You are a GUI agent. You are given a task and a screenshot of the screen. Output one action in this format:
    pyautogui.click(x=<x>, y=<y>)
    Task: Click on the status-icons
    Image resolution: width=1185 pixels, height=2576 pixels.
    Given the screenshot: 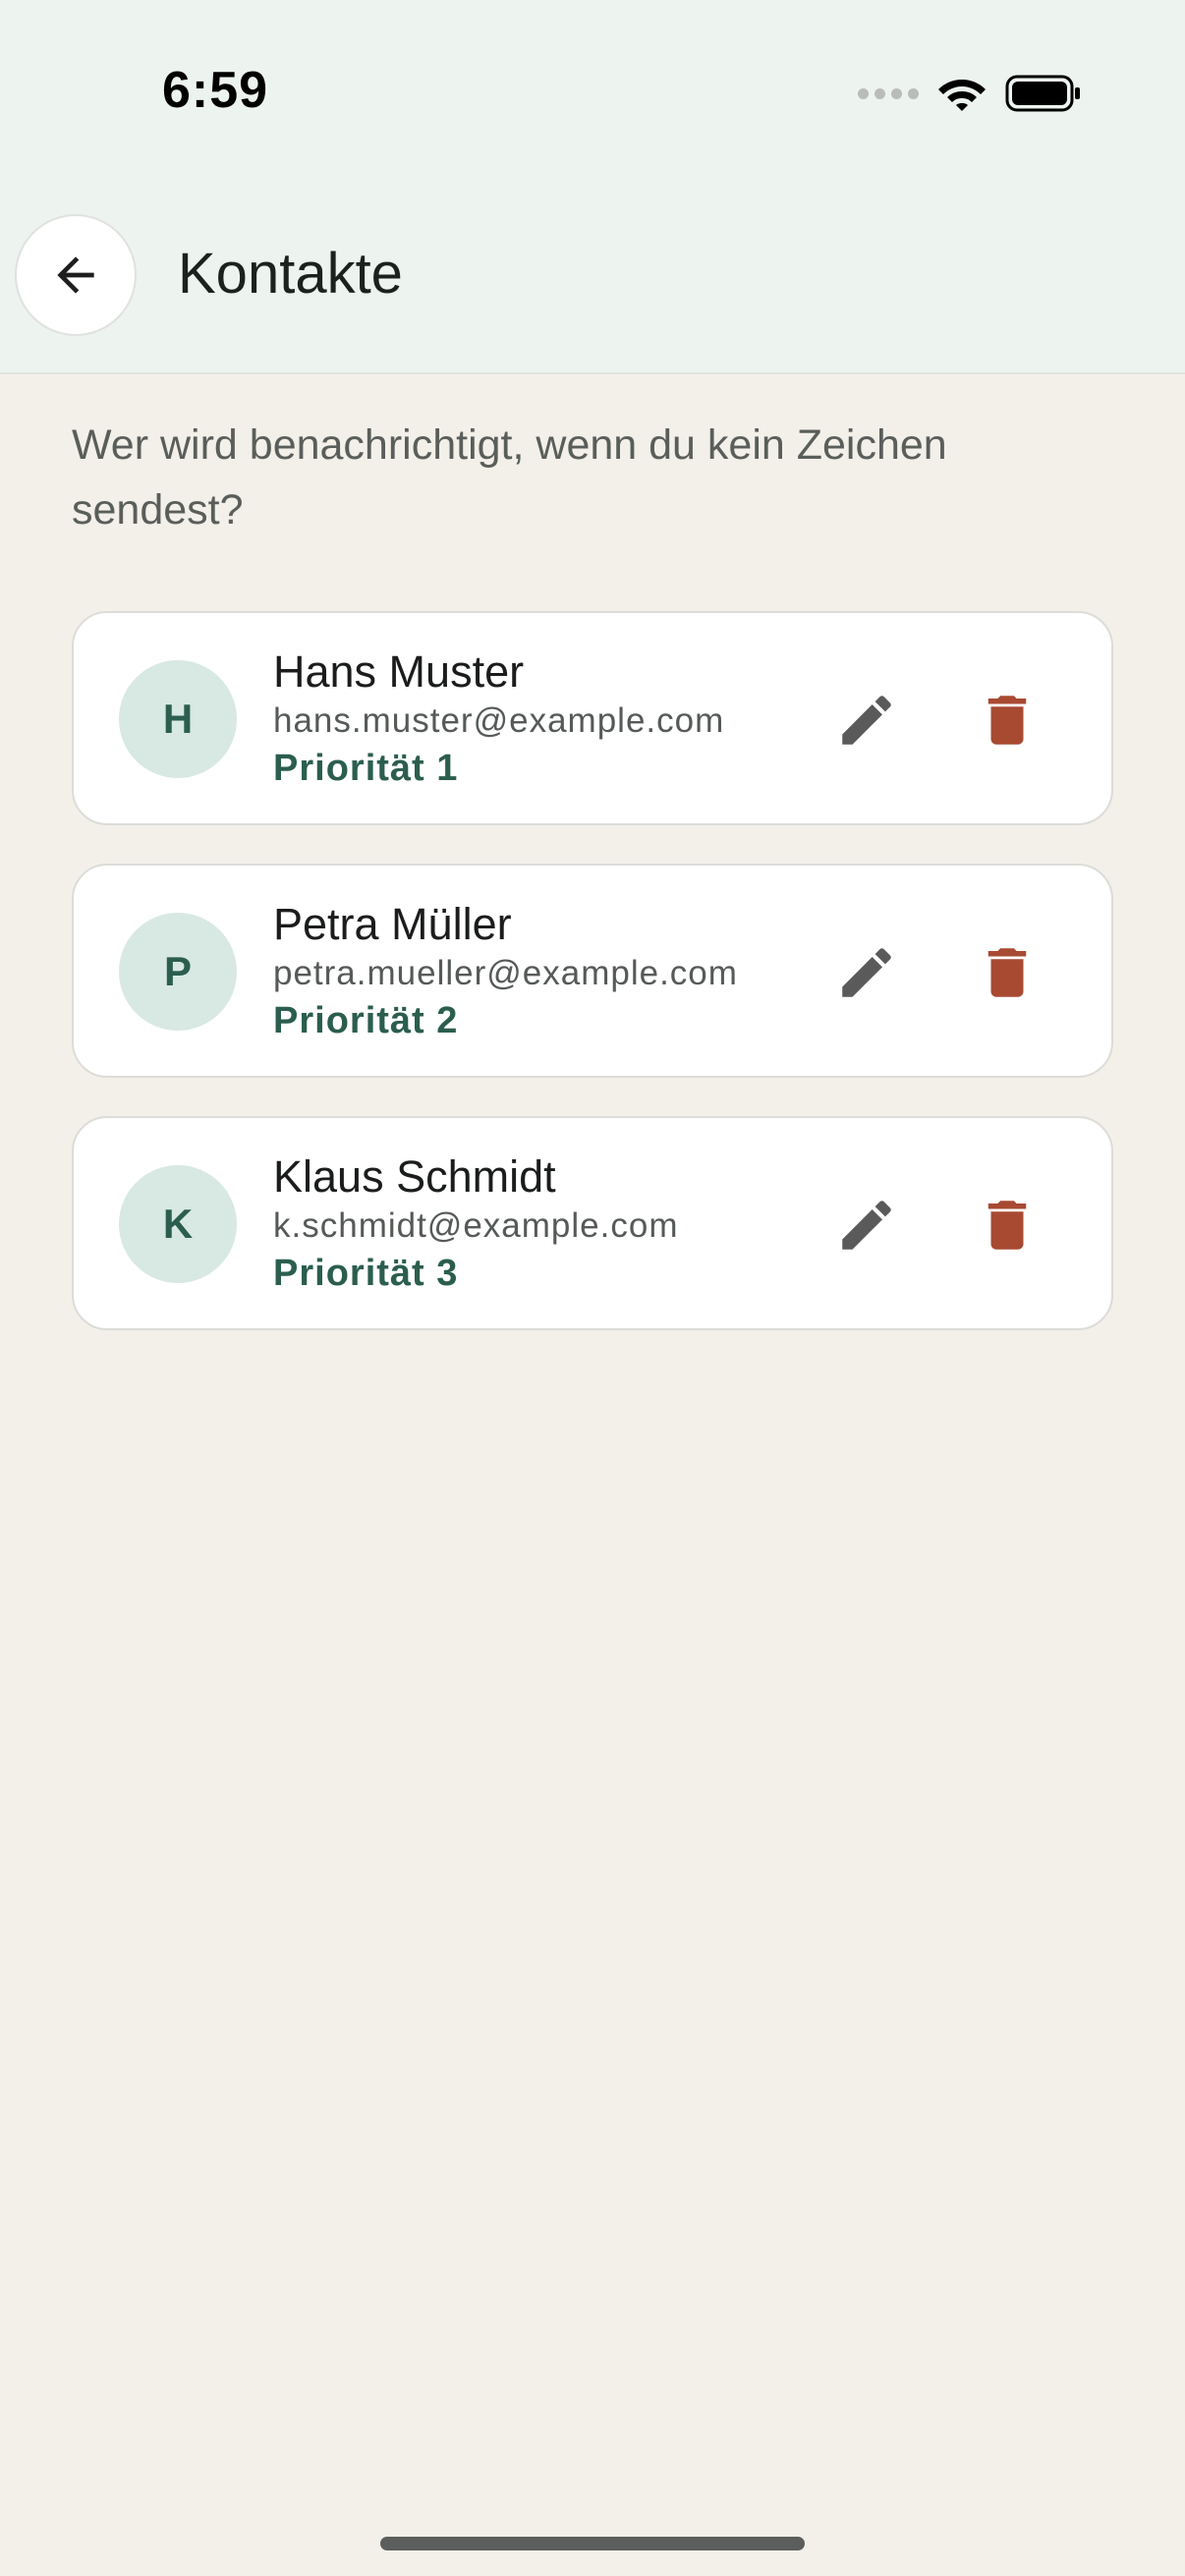 What is the action you would take?
    pyautogui.click(x=970, y=93)
    